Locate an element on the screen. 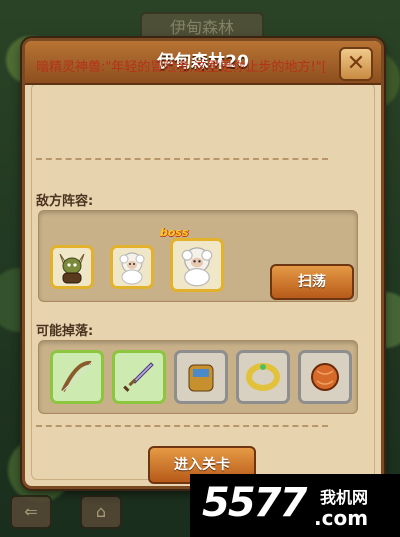 This screenshot has width=400, height=537. bracer-icon is located at coordinates (201, 378).